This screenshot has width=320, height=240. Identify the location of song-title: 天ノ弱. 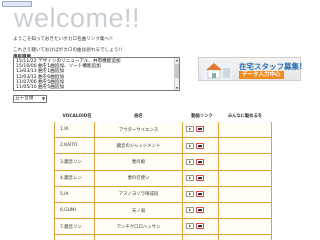
(138, 210).